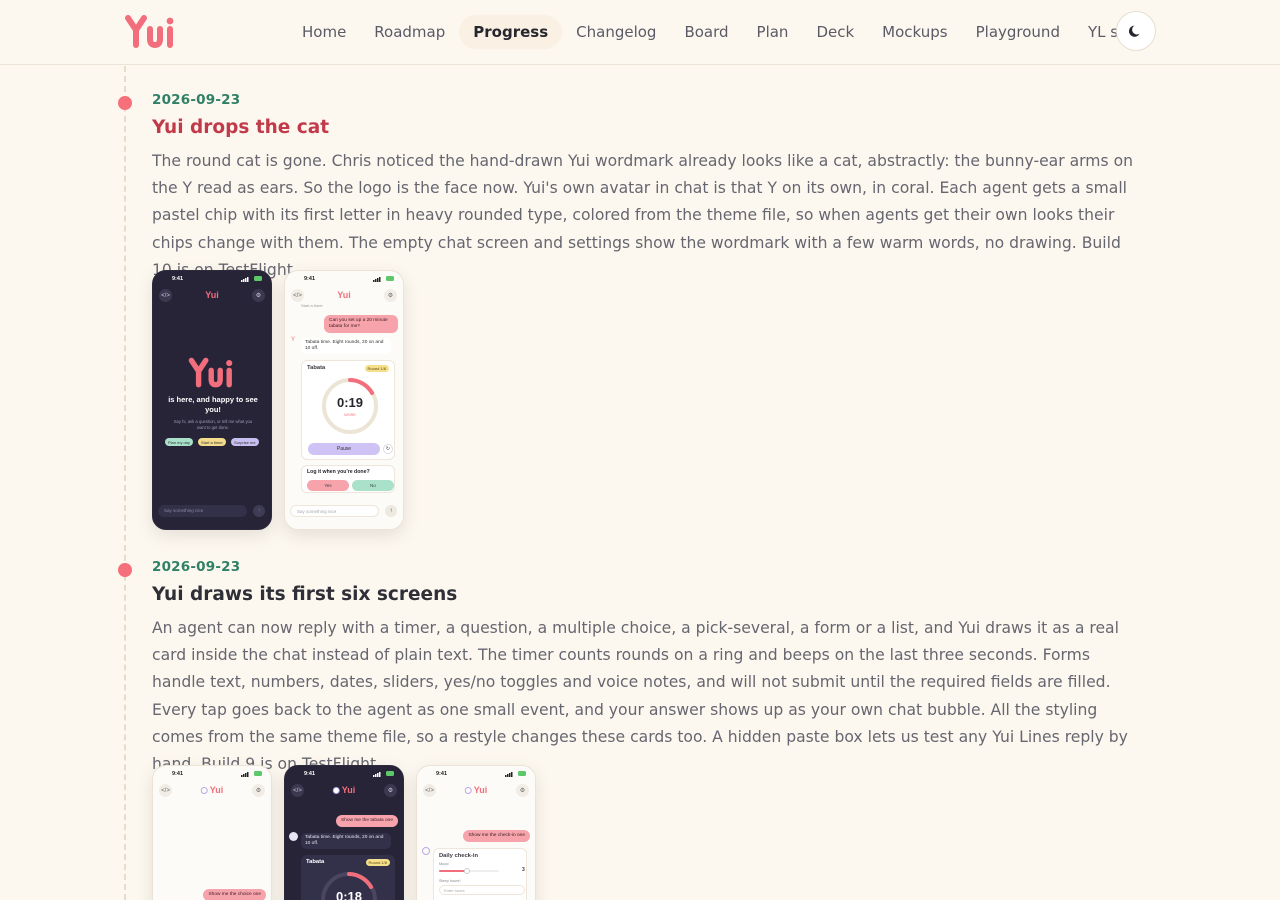  I want to click on mood-slider, so click(469, 871).